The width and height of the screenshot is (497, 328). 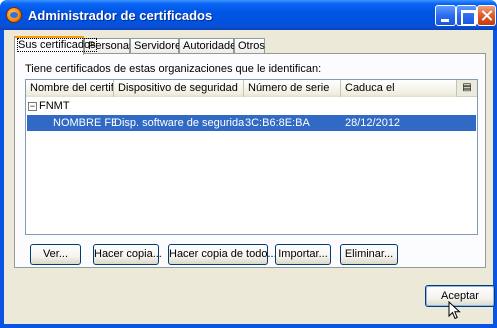 I want to click on cell-numero-serie: 3C:B6:8E:BA, so click(x=277, y=123).